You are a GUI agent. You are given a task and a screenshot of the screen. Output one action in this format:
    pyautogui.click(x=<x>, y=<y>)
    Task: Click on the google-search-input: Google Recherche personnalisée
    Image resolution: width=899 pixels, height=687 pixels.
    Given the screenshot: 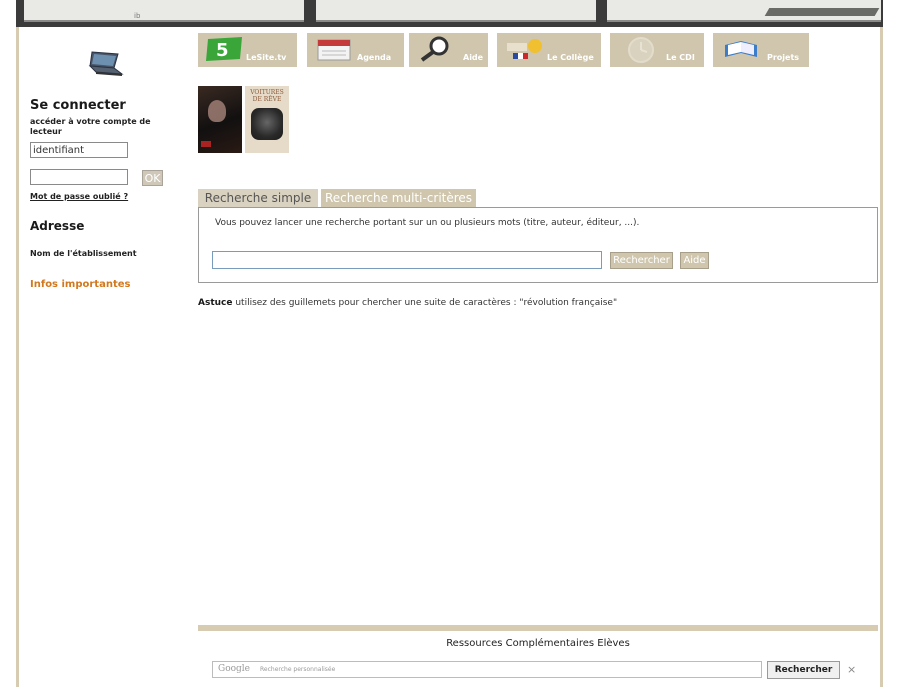 What is the action you would take?
    pyautogui.click(x=487, y=669)
    